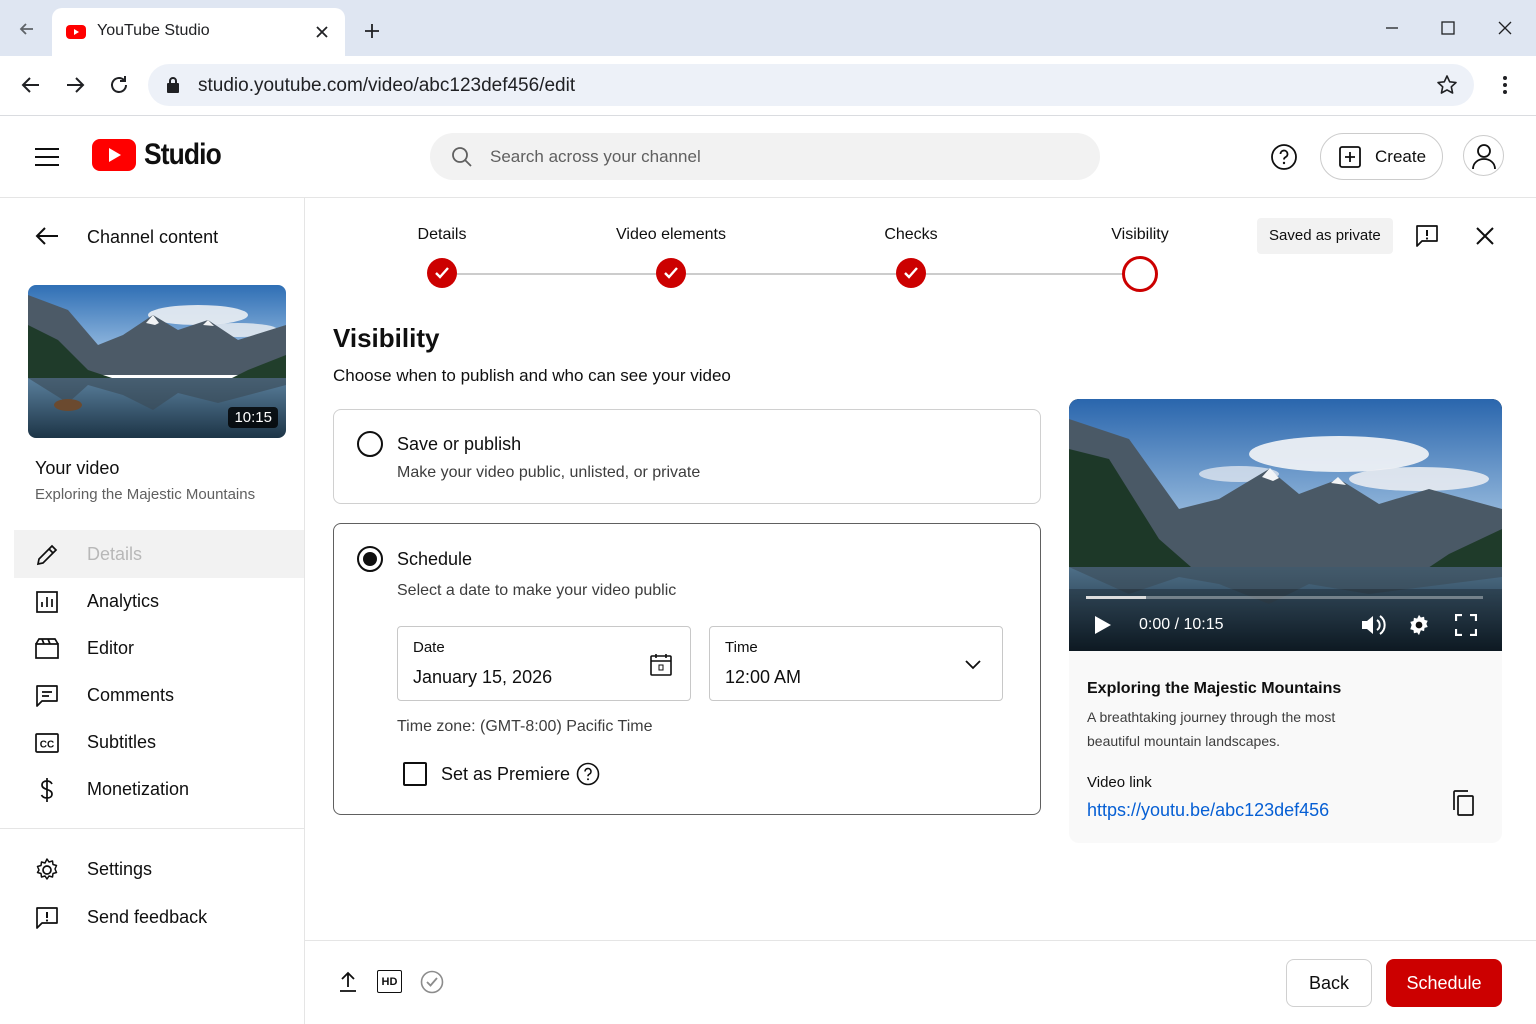 The image size is (1536, 1024). I want to click on hamburger-menu-icon, so click(47, 157).